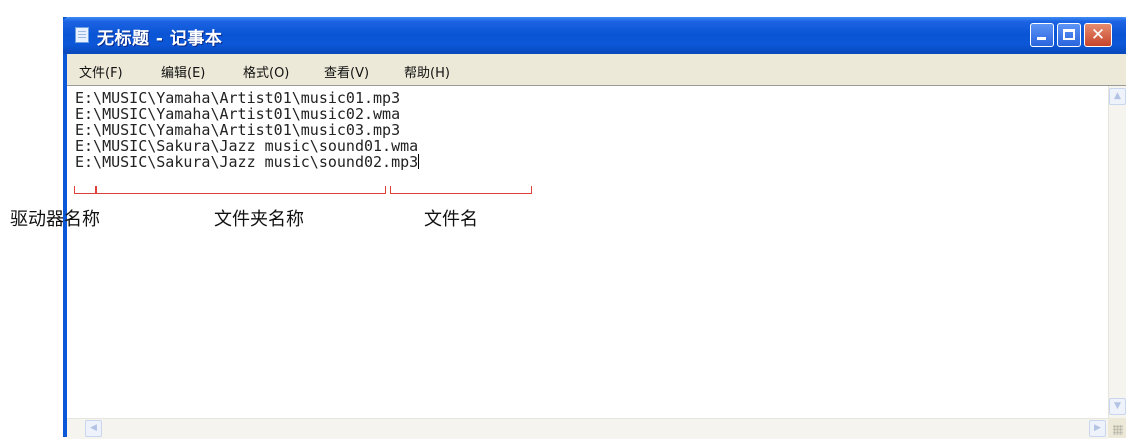  What do you see at coordinates (238, 98) in the screenshot?
I see `text-line: E:\MUSIC\Yamaha\Artist01\music01.mp3` at bounding box center [238, 98].